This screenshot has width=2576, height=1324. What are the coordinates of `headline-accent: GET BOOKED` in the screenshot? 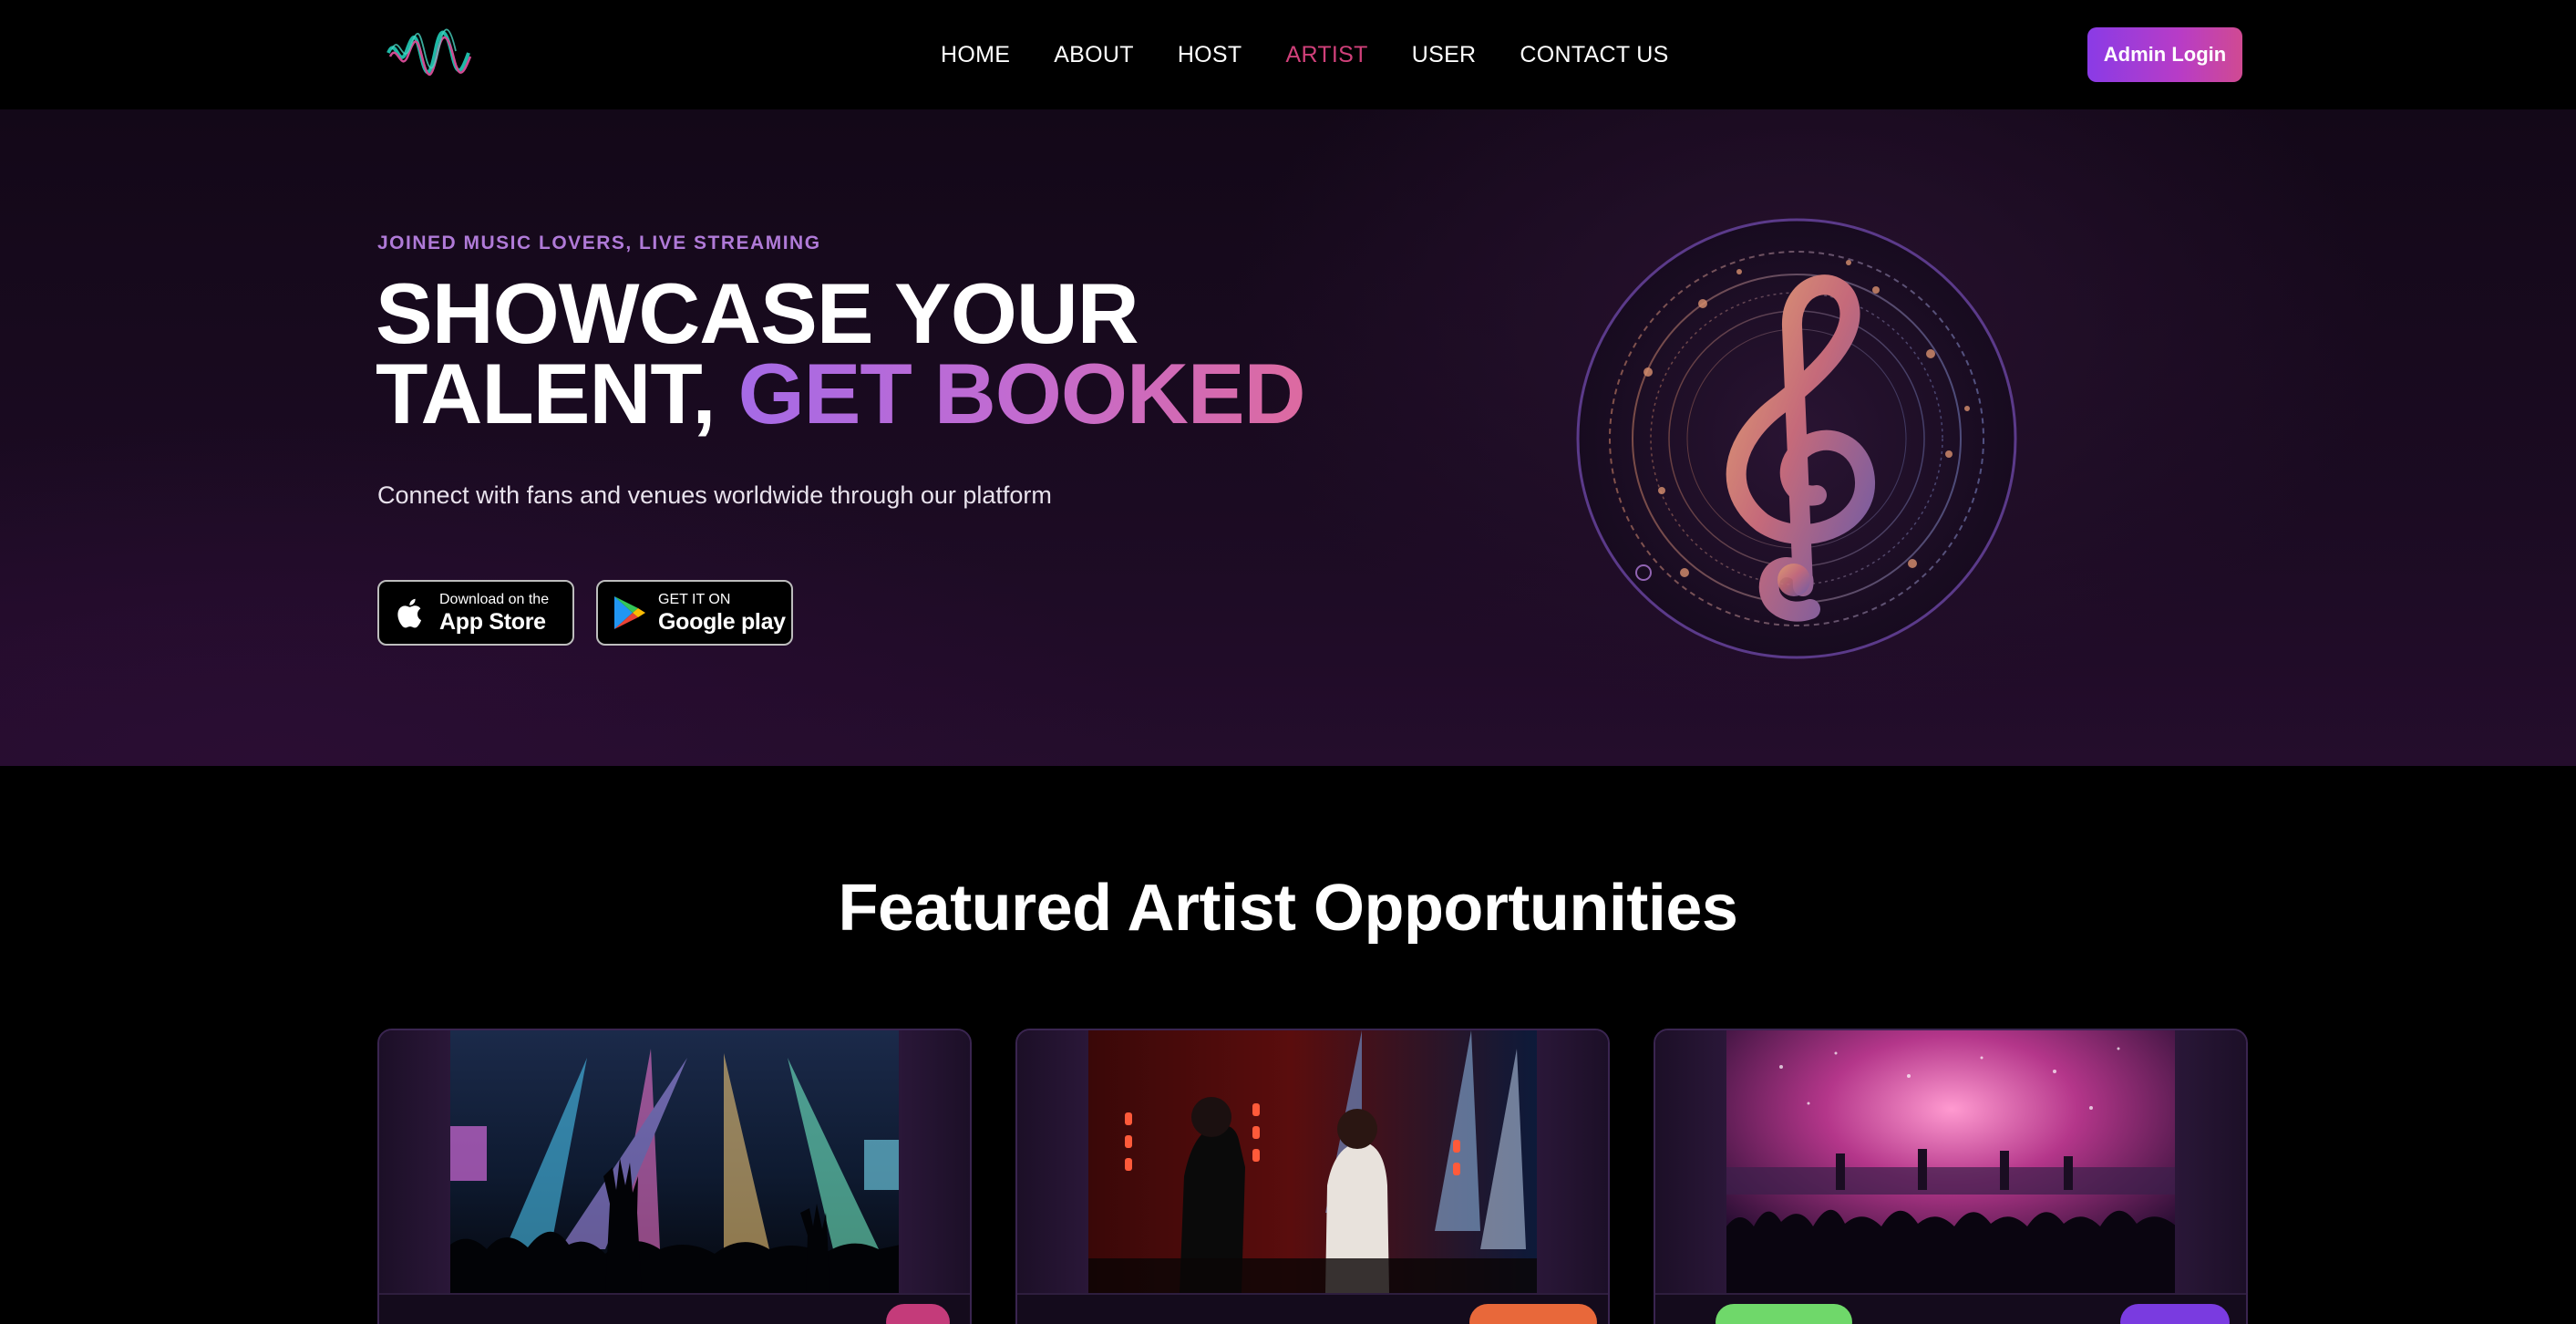 It's located at (1021, 394).